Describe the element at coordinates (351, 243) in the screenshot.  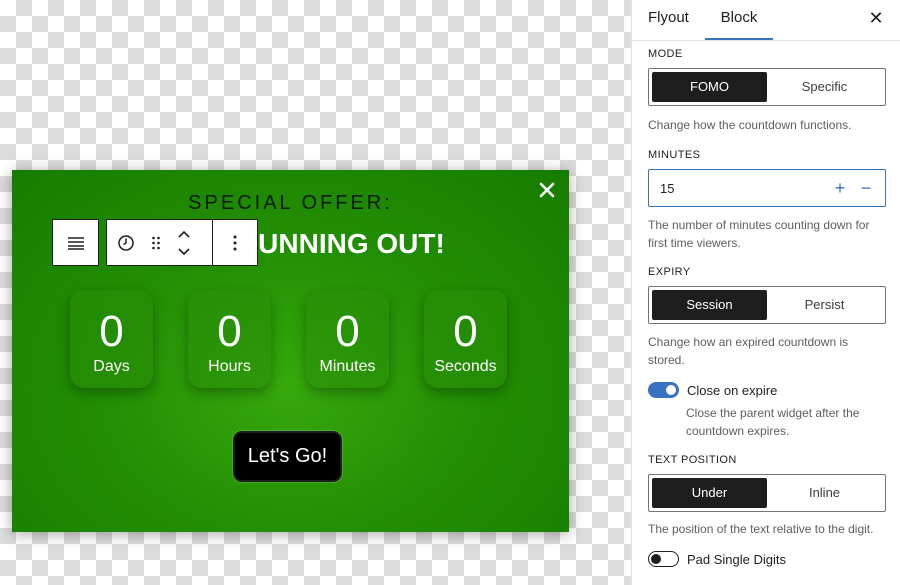
I see `headline-text: UNNING OUT!` at that location.